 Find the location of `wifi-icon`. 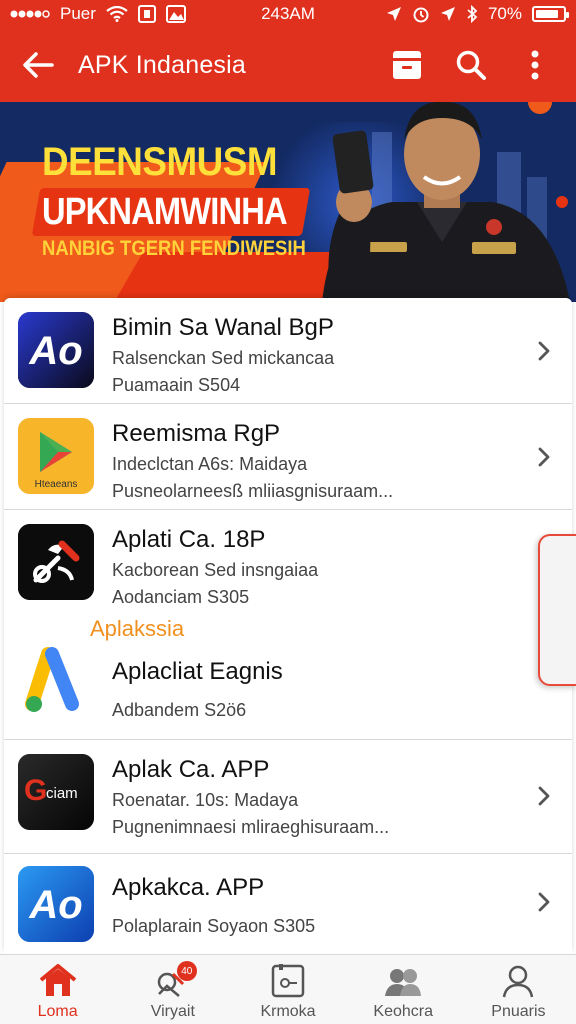

wifi-icon is located at coordinates (117, 14).